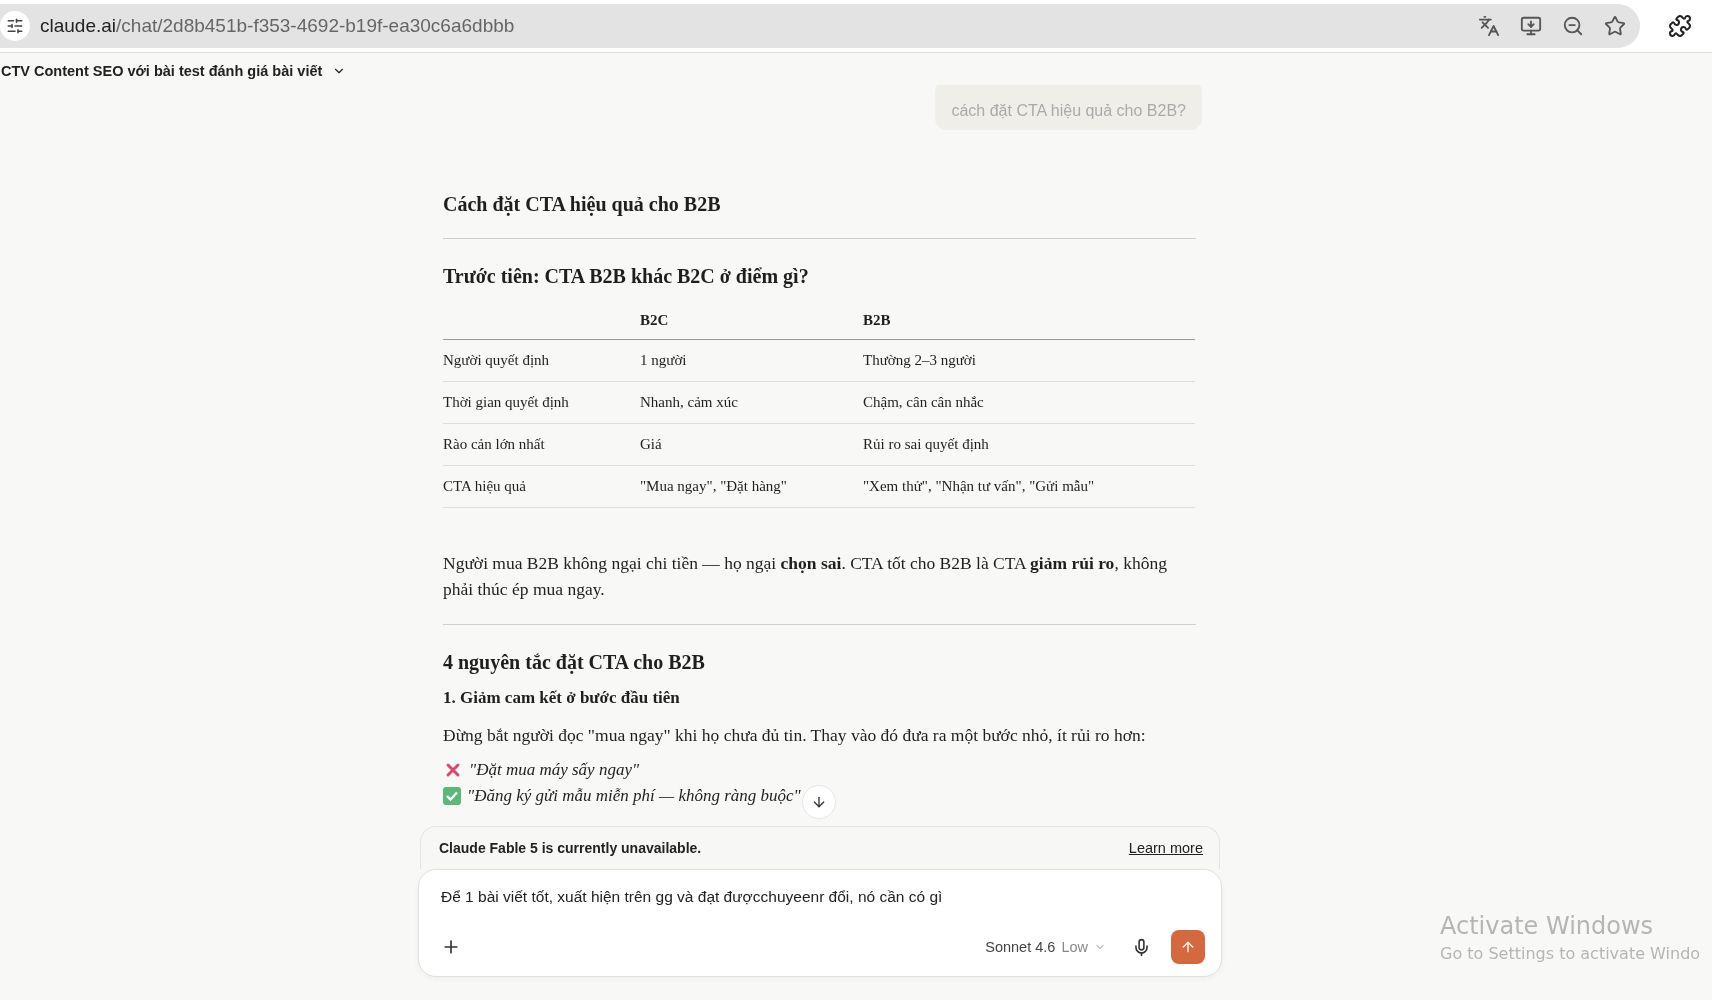 Image resolution: width=1712 pixels, height=1000 pixels. What do you see at coordinates (926, 444) in the screenshot?
I see `table-cell: Rủi ro sai quyết định` at bounding box center [926, 444].